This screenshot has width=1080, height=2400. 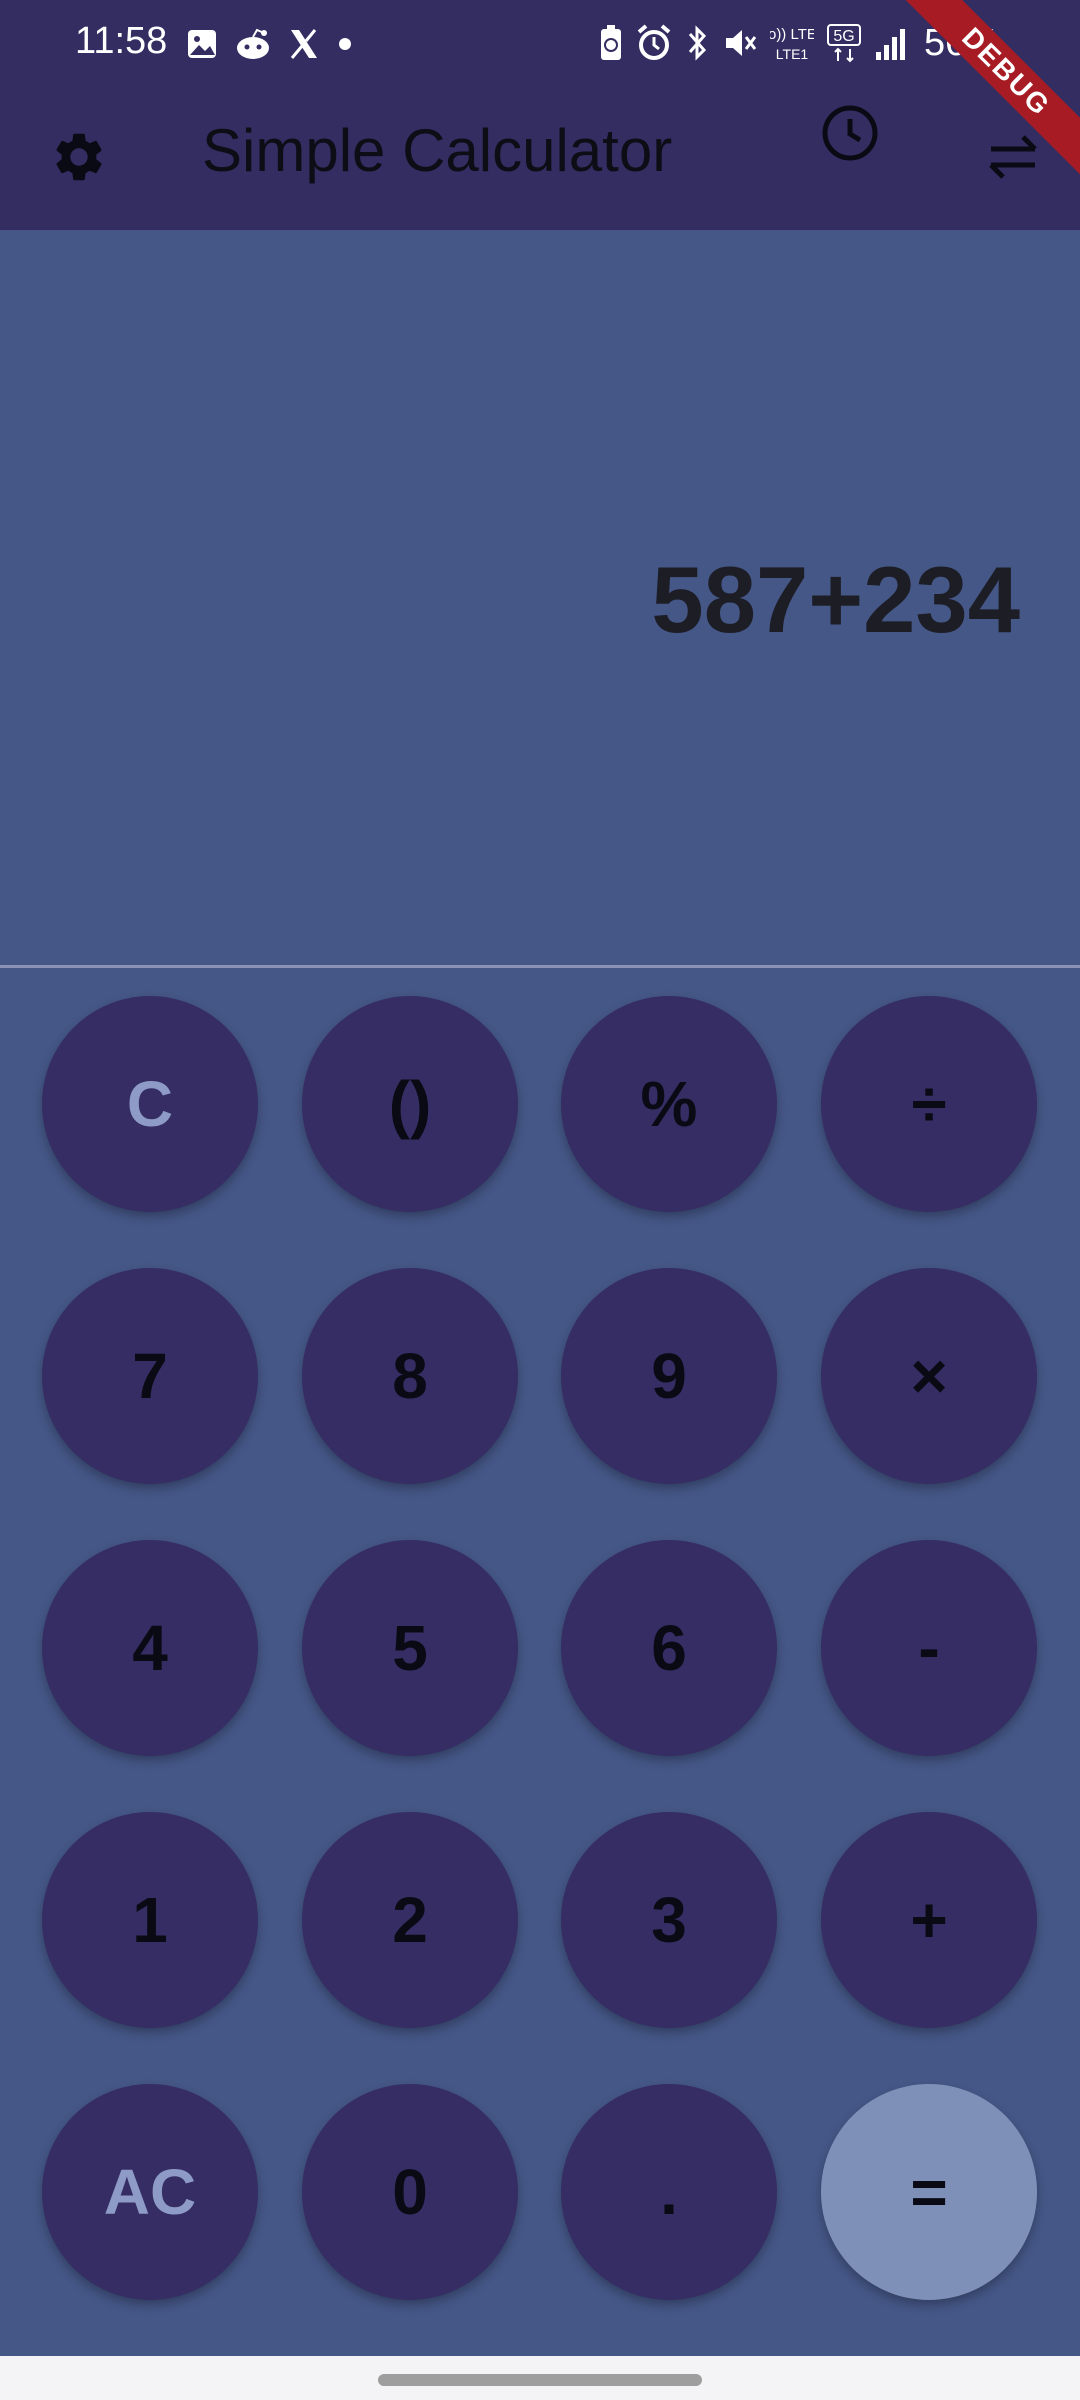 What do you see at coordinates (410, 1104) in the screenshot?
I see `key-parentheses: ()` at bounding box center [410, 1104].